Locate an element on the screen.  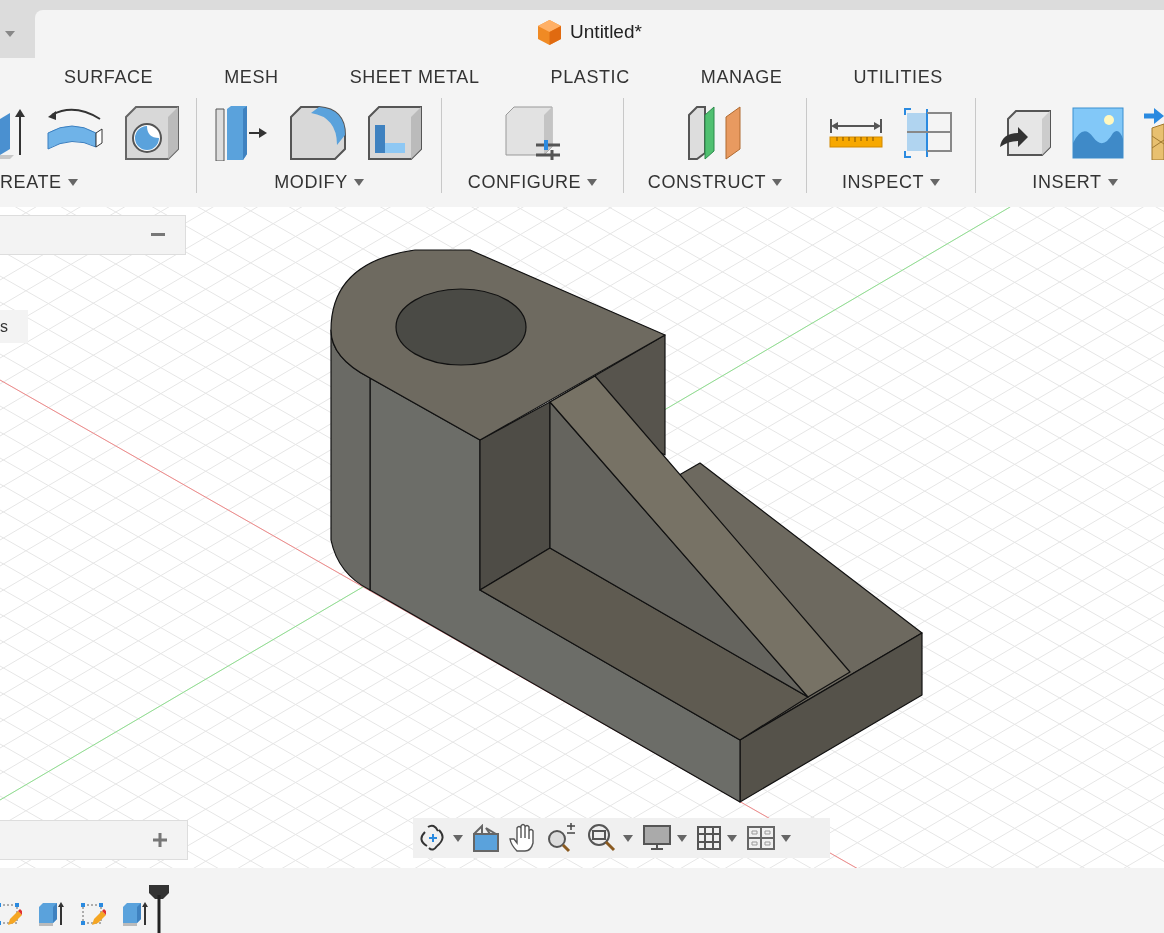
cube-icon is located at coordinates (550, 32).